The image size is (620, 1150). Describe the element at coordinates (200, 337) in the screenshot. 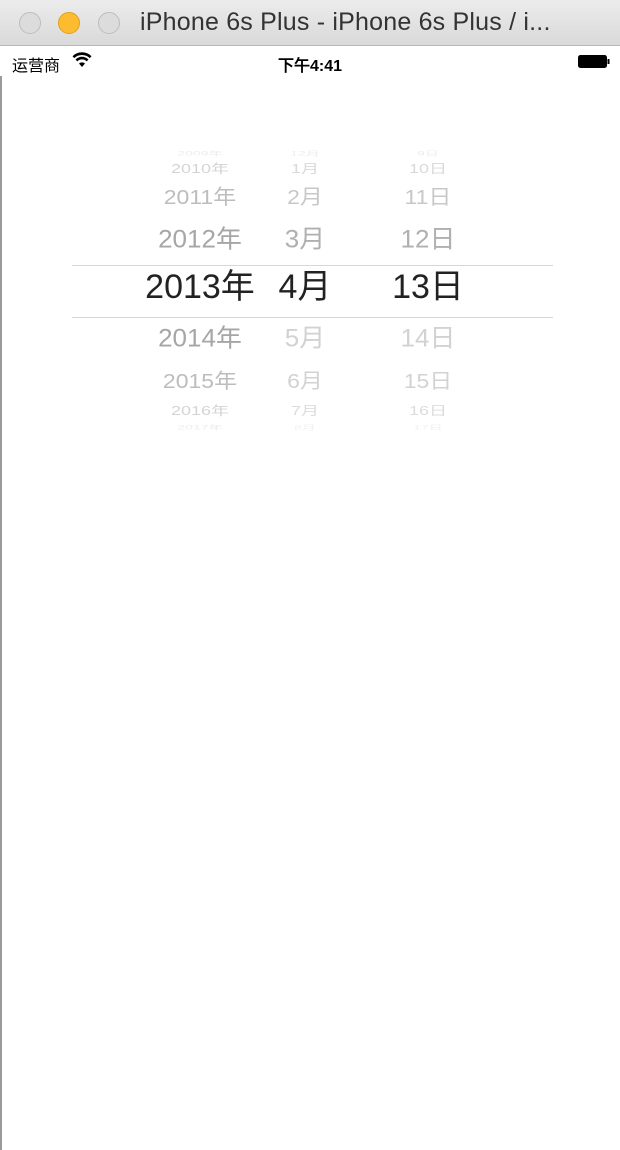

I see `year-option: 2014年` at that location.